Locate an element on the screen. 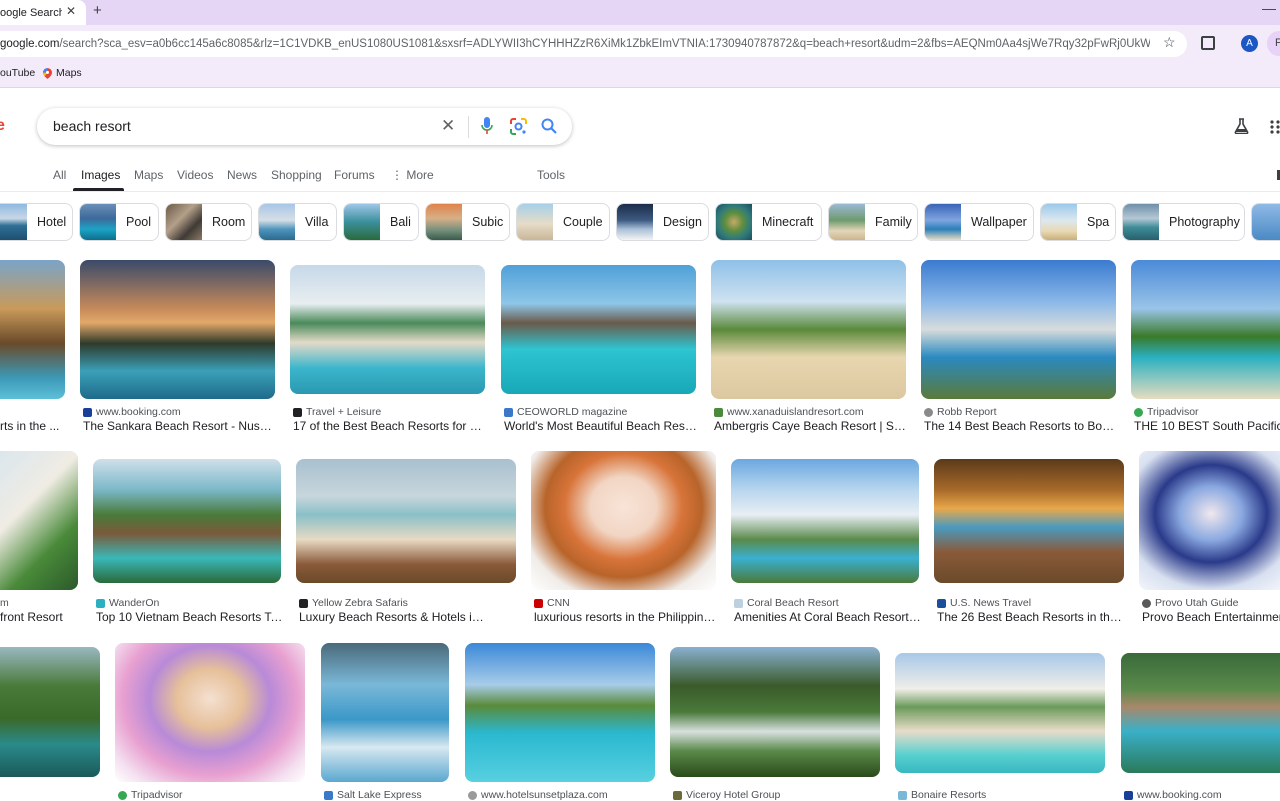  result-source: Provo Utah Guide is located at coordinates (1190, 603).